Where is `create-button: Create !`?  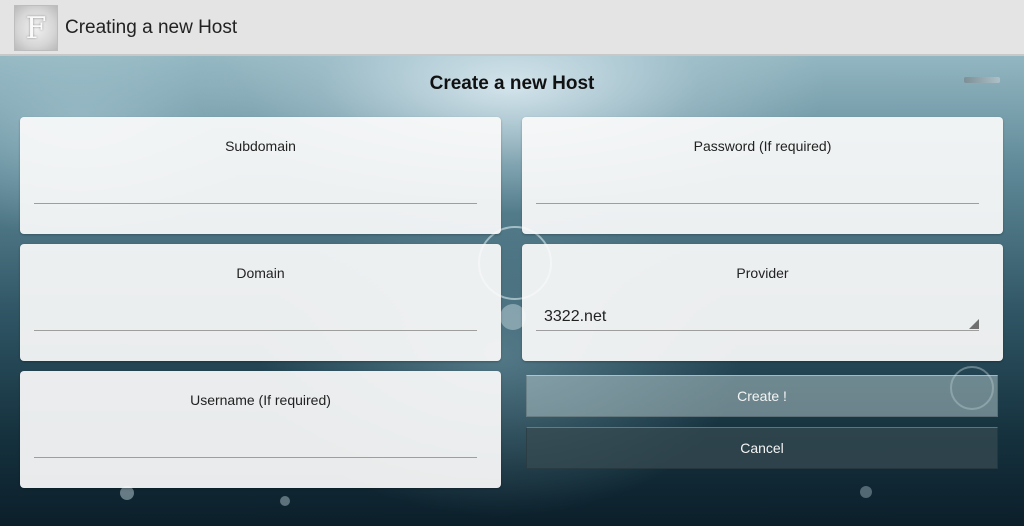 create-button: Create ! is located at coordinates (762, 396).